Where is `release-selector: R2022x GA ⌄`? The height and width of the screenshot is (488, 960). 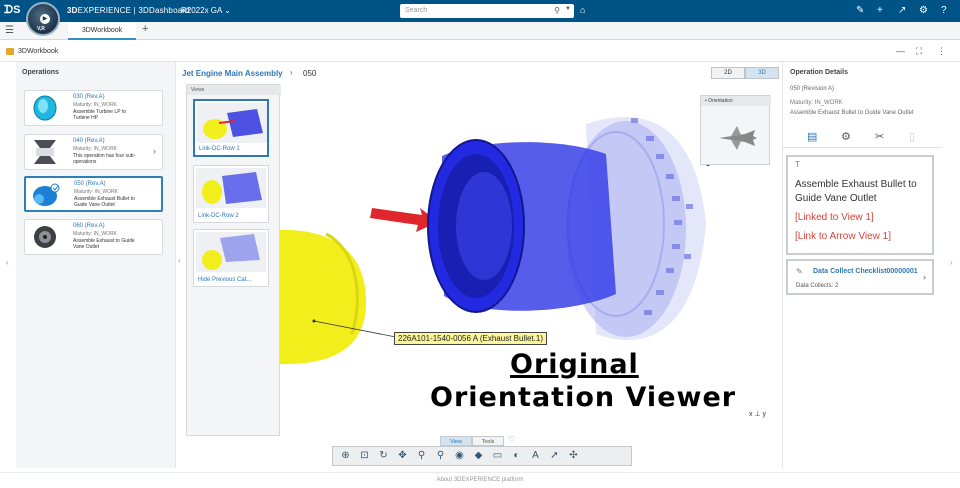 release-selector: R2022x GA ⌄ is located at coordinates (206, 10).